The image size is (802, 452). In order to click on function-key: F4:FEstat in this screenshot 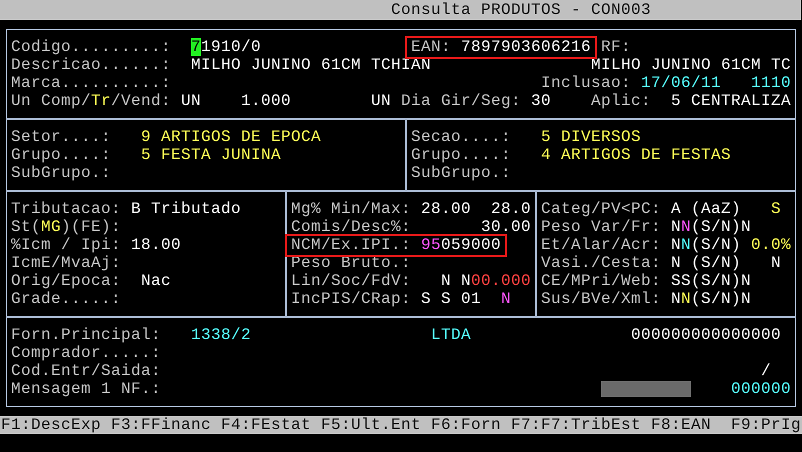, I will do `click(266, 425)`.